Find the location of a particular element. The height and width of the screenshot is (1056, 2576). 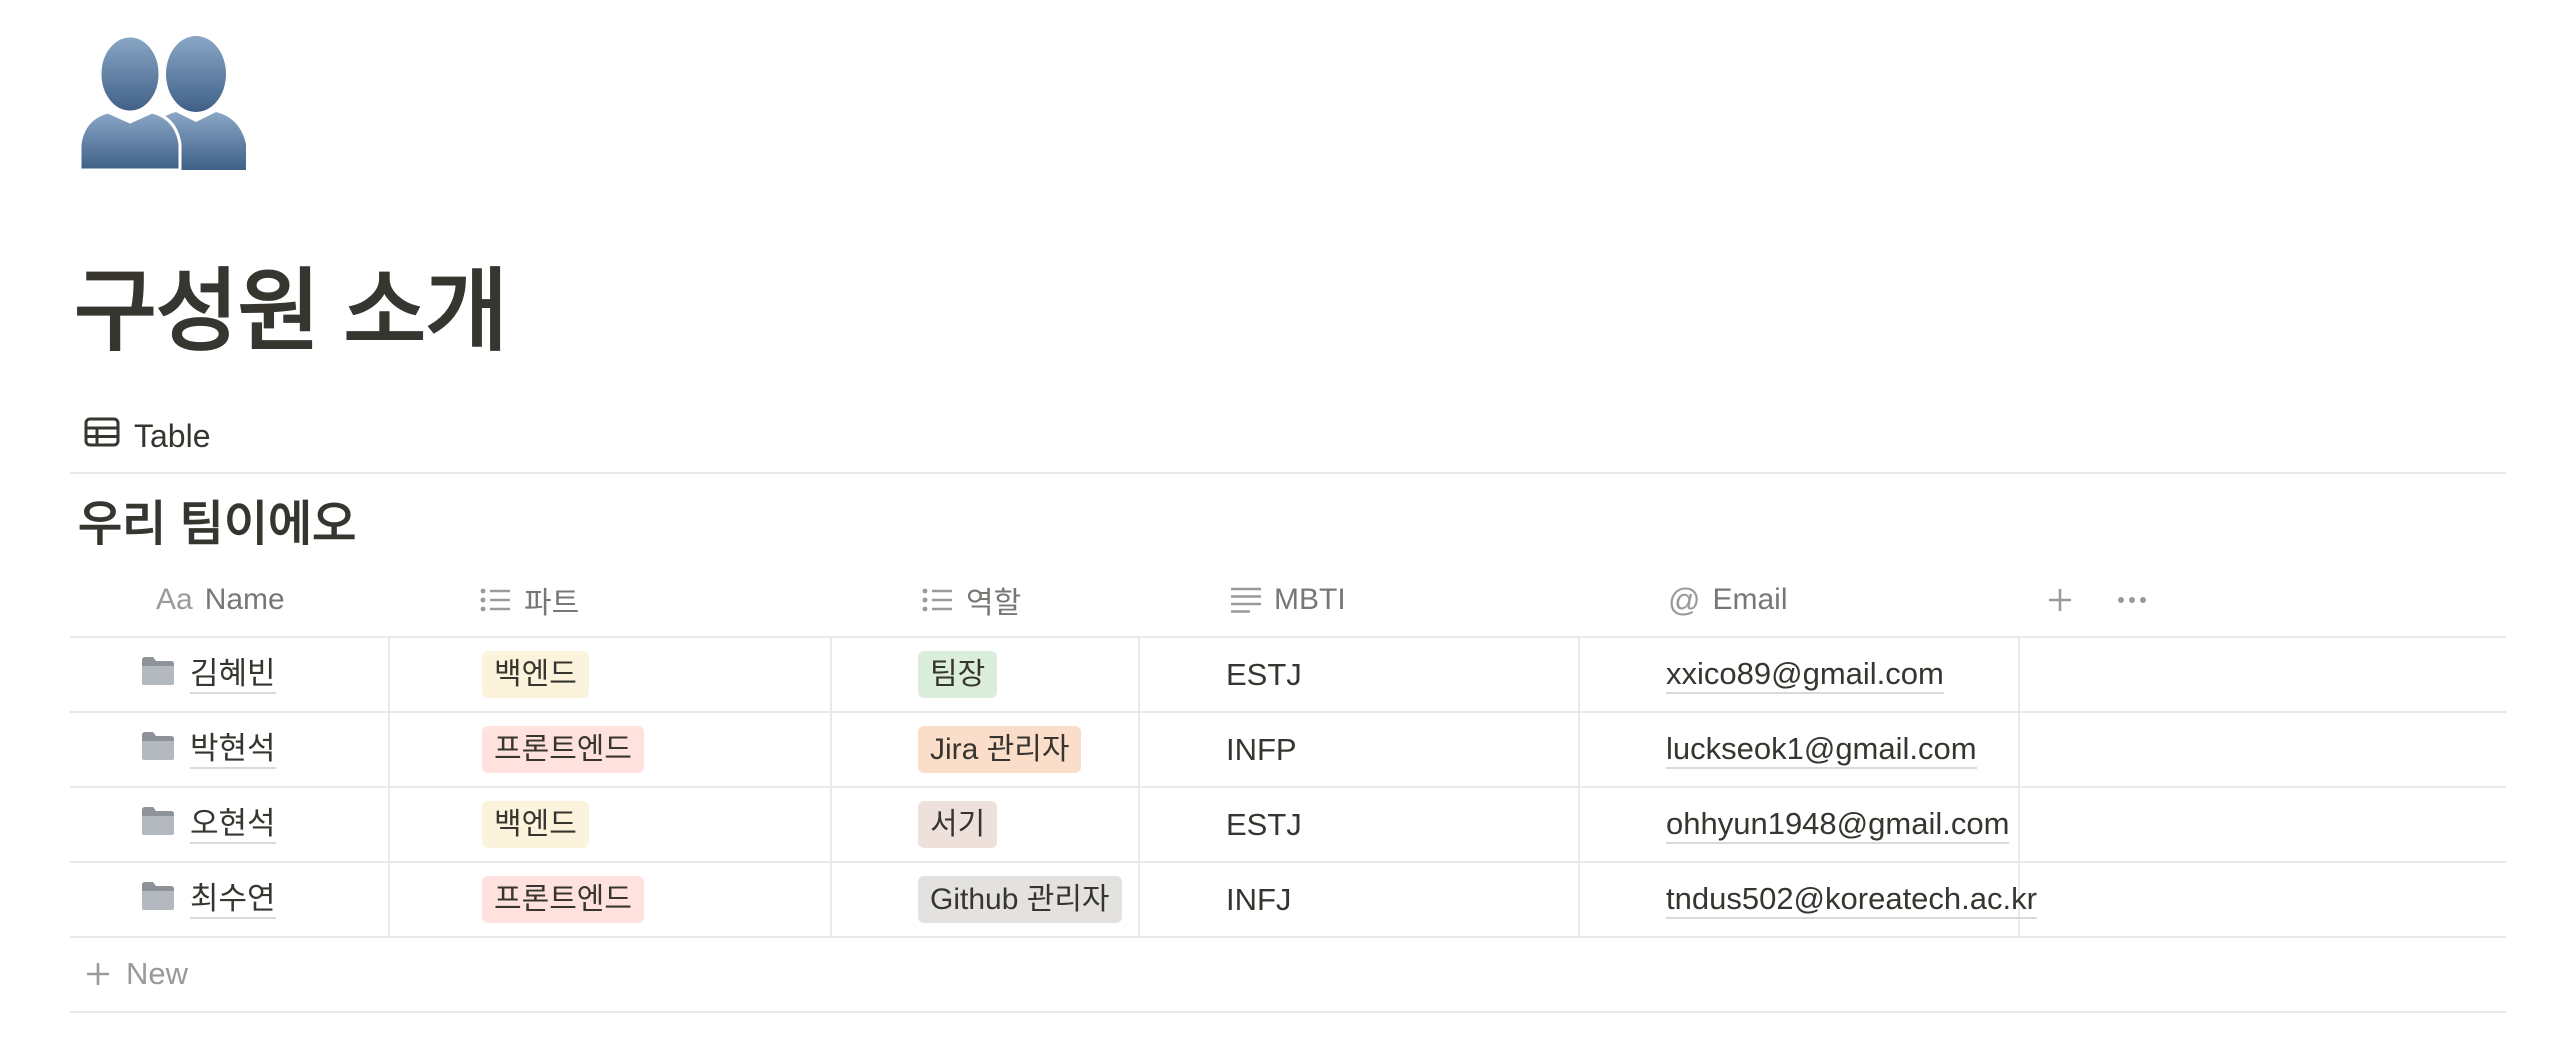

two-people-silhouette-icon is located at coordinates (164, 99).